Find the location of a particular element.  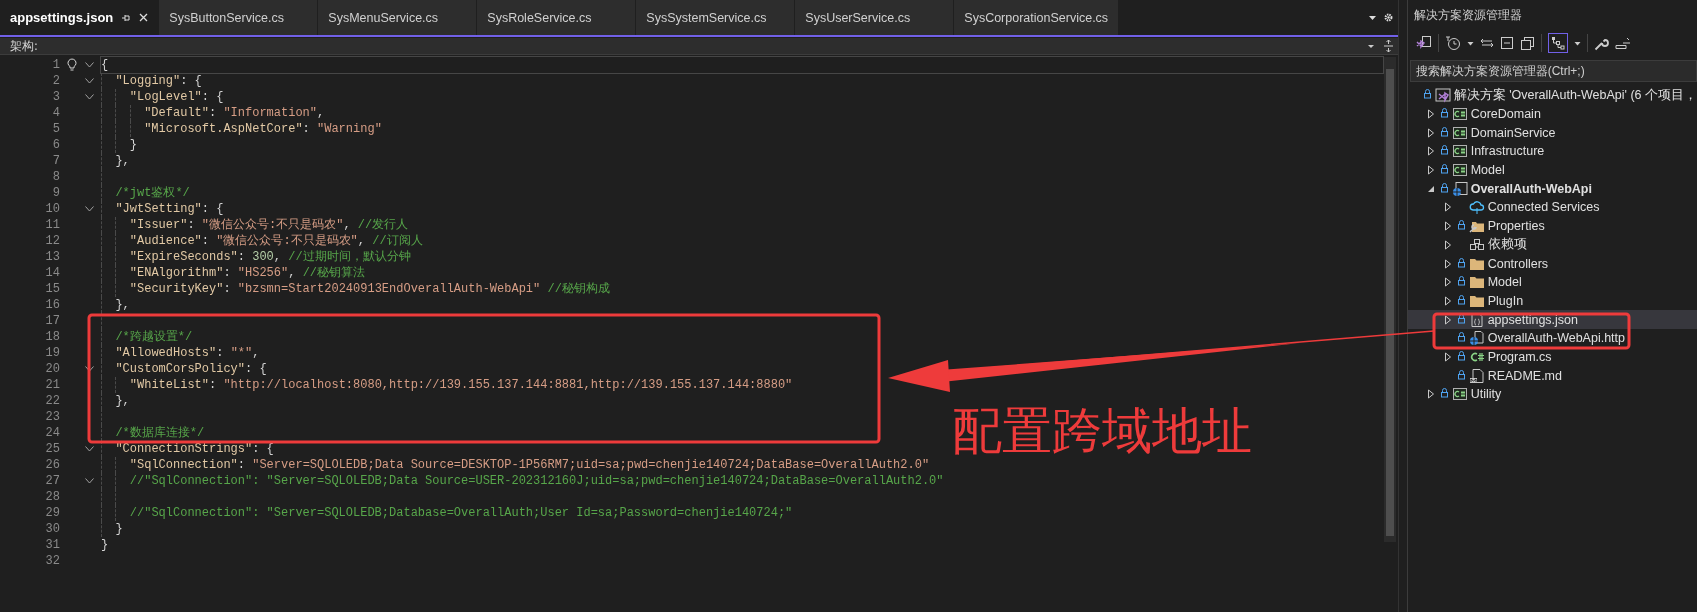

line-number: 28 is located at coordinates (52, 497).